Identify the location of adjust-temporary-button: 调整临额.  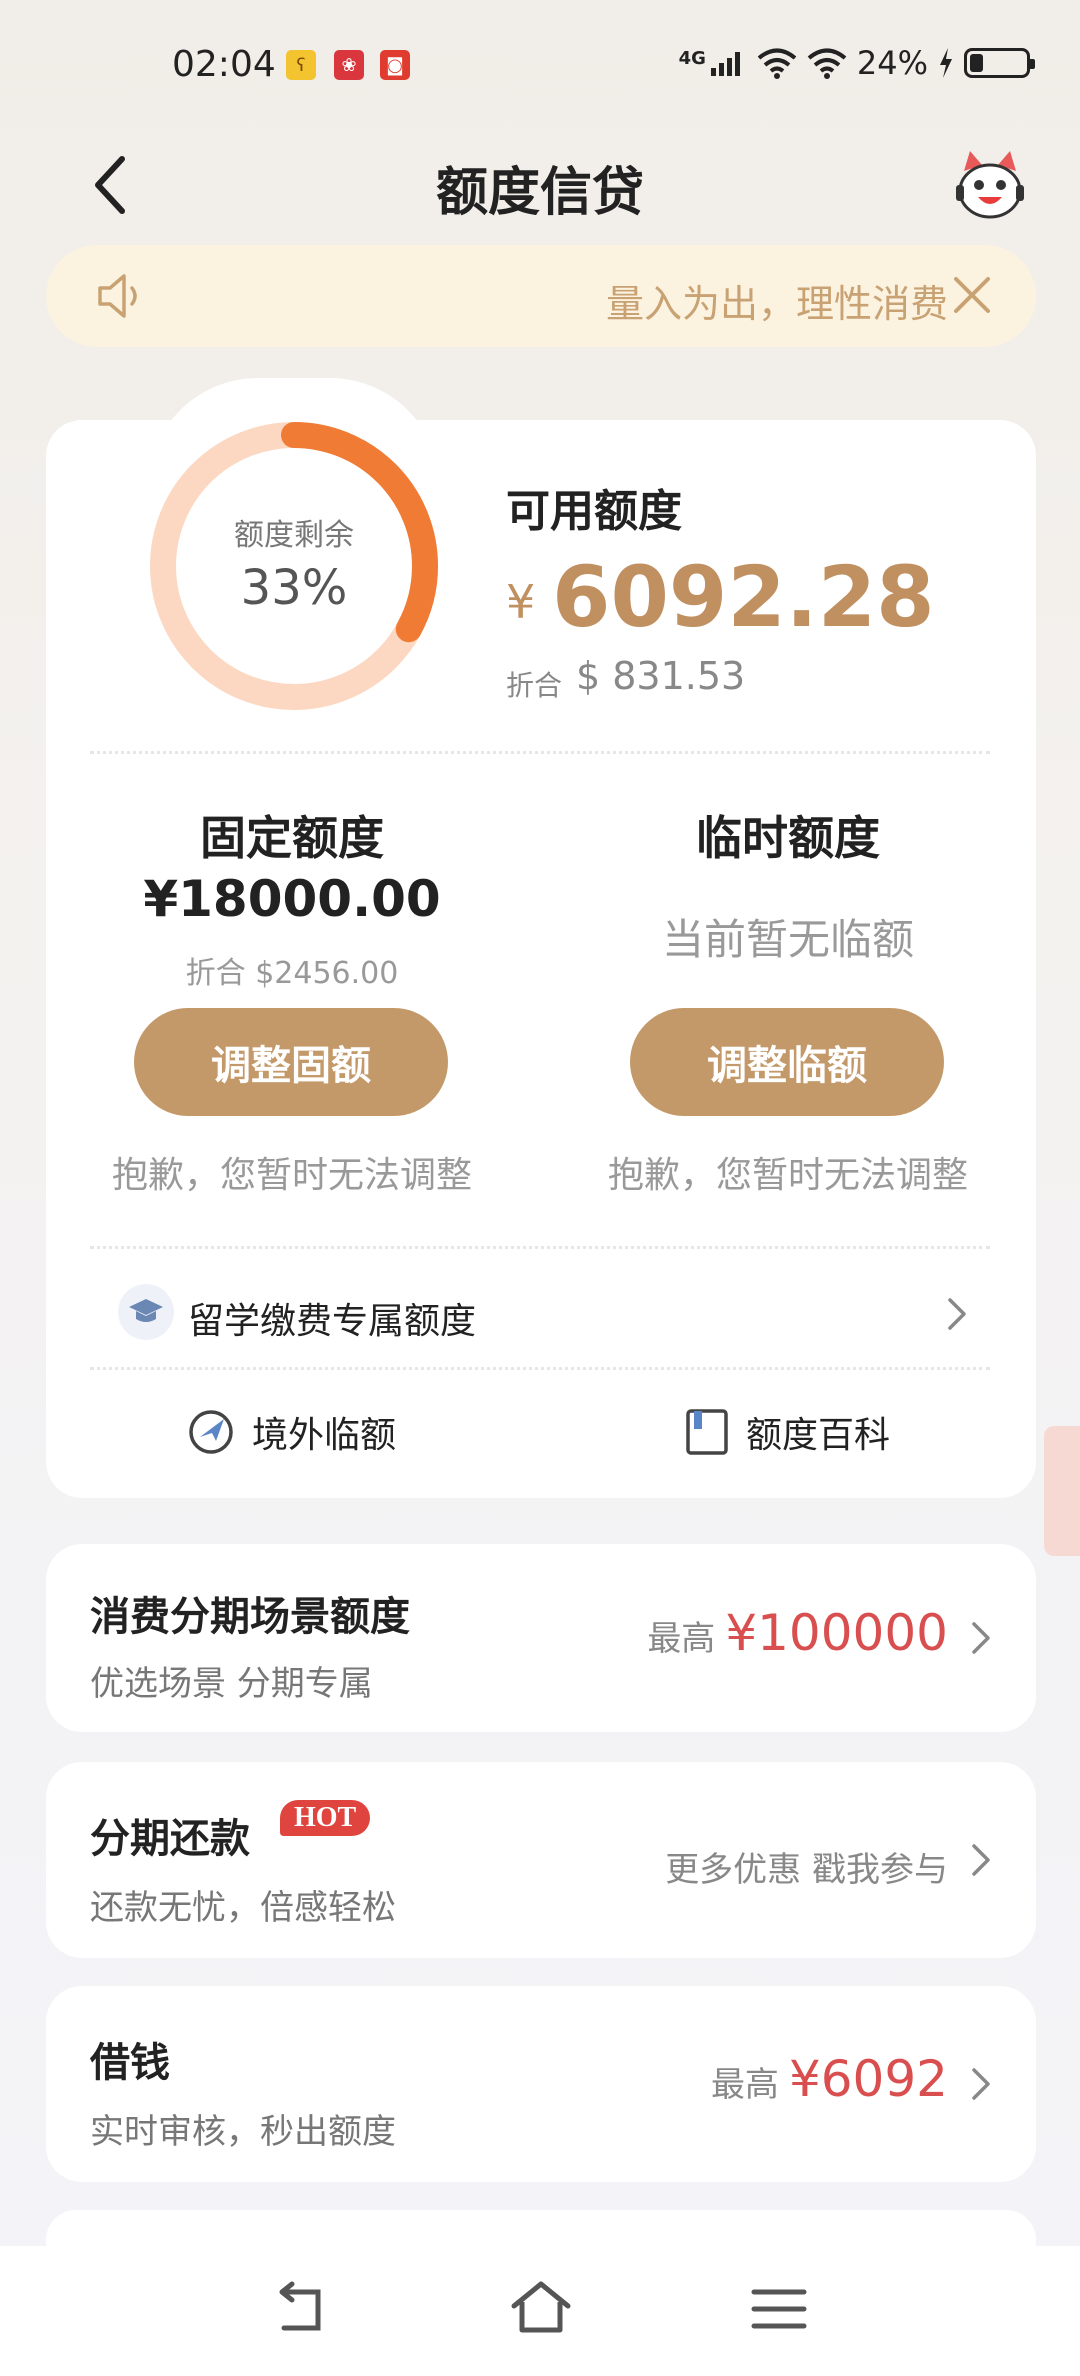
(787, 1062).